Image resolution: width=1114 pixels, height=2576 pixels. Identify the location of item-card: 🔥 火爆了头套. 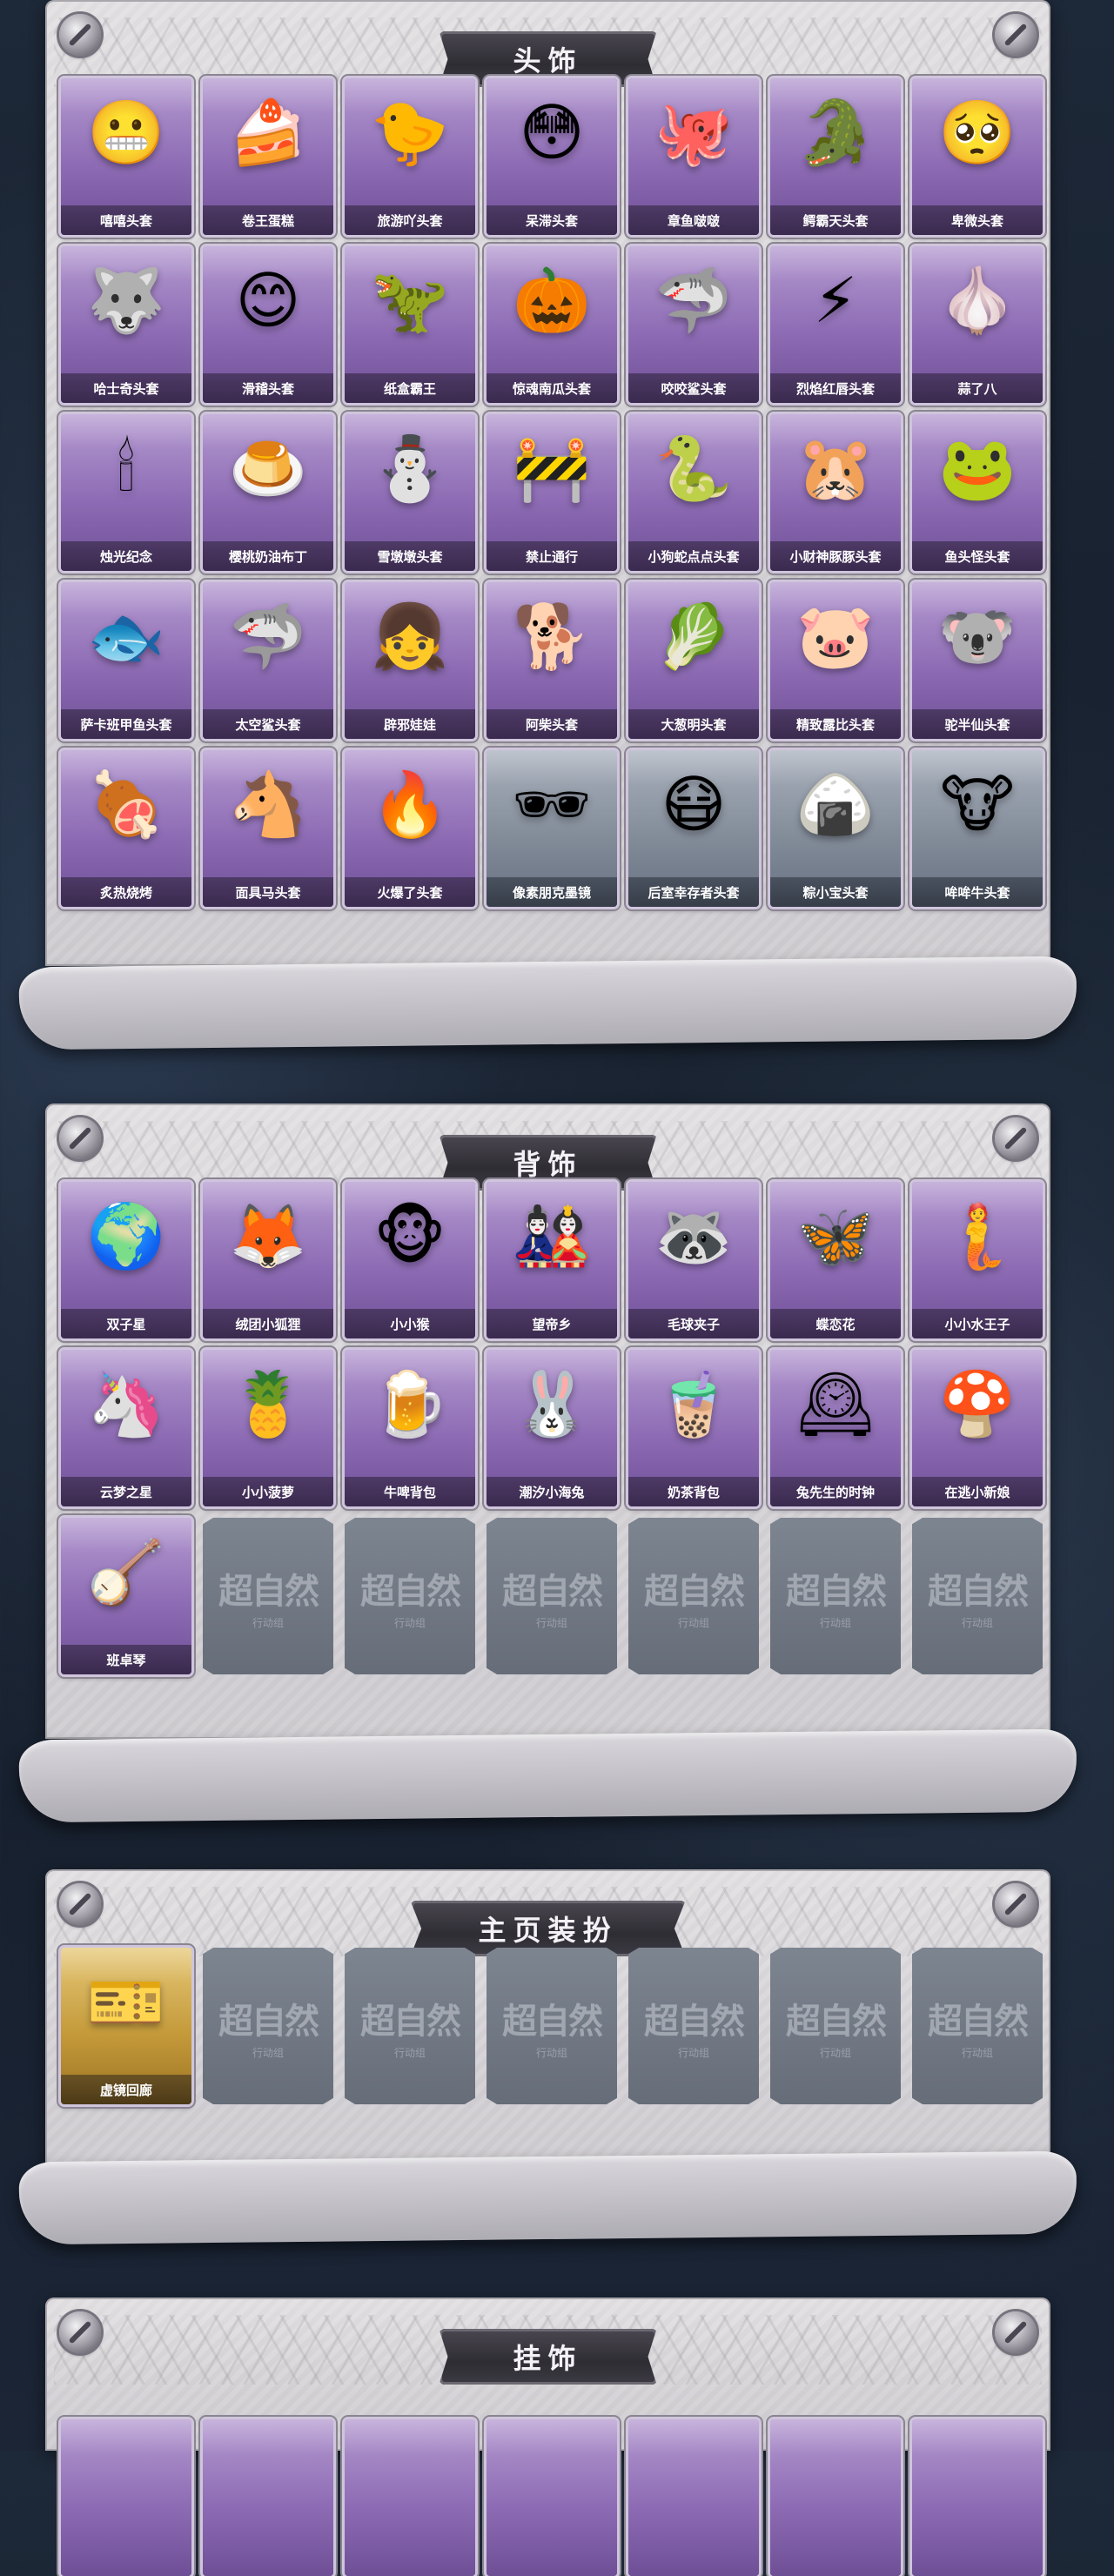
(410, 829).